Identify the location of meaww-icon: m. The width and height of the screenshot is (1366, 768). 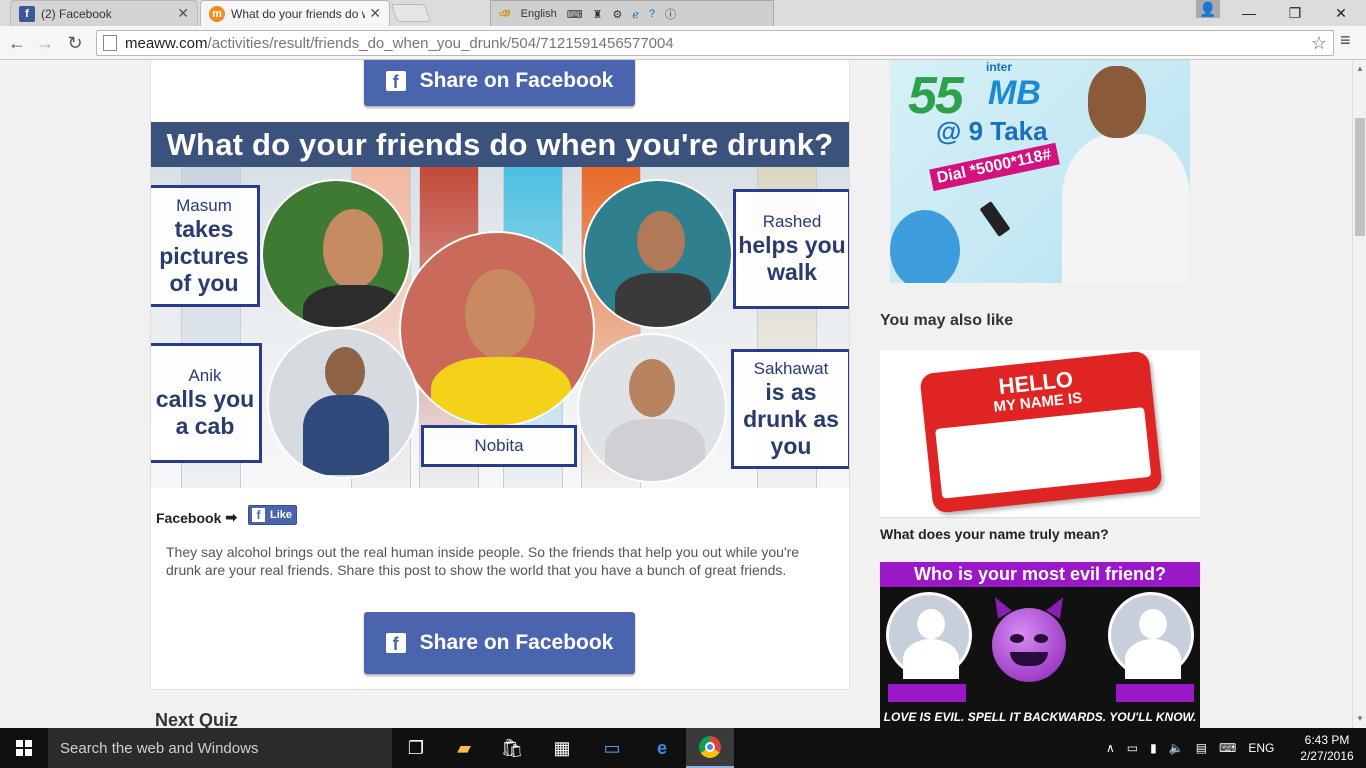
(217, 13).